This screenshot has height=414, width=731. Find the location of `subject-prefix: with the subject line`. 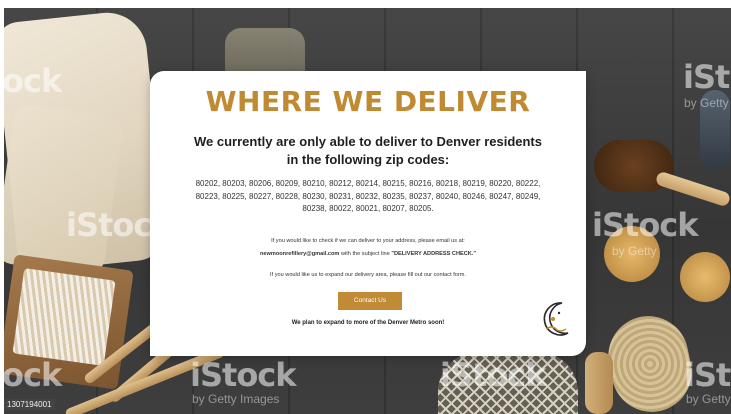

subject-prefix: with the subject line is located at coordinates (365, 254).